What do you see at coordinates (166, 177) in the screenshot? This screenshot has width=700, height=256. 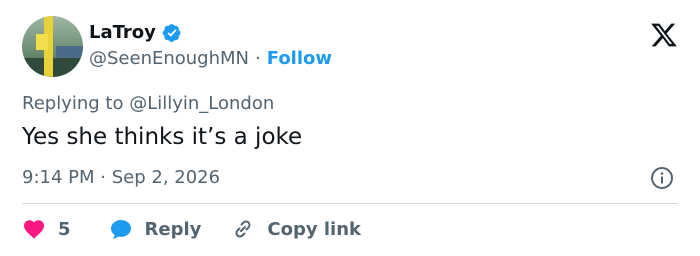 I see `tweet-date: Sep 2, 2026` at bounding box center [166, 177].